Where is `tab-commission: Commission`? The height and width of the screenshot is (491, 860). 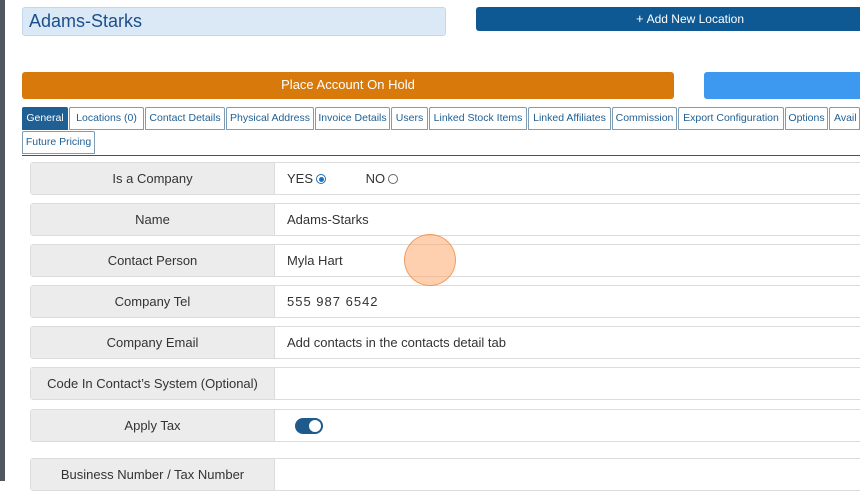 tab-commission: Commission is located at coordinates (644, 118).